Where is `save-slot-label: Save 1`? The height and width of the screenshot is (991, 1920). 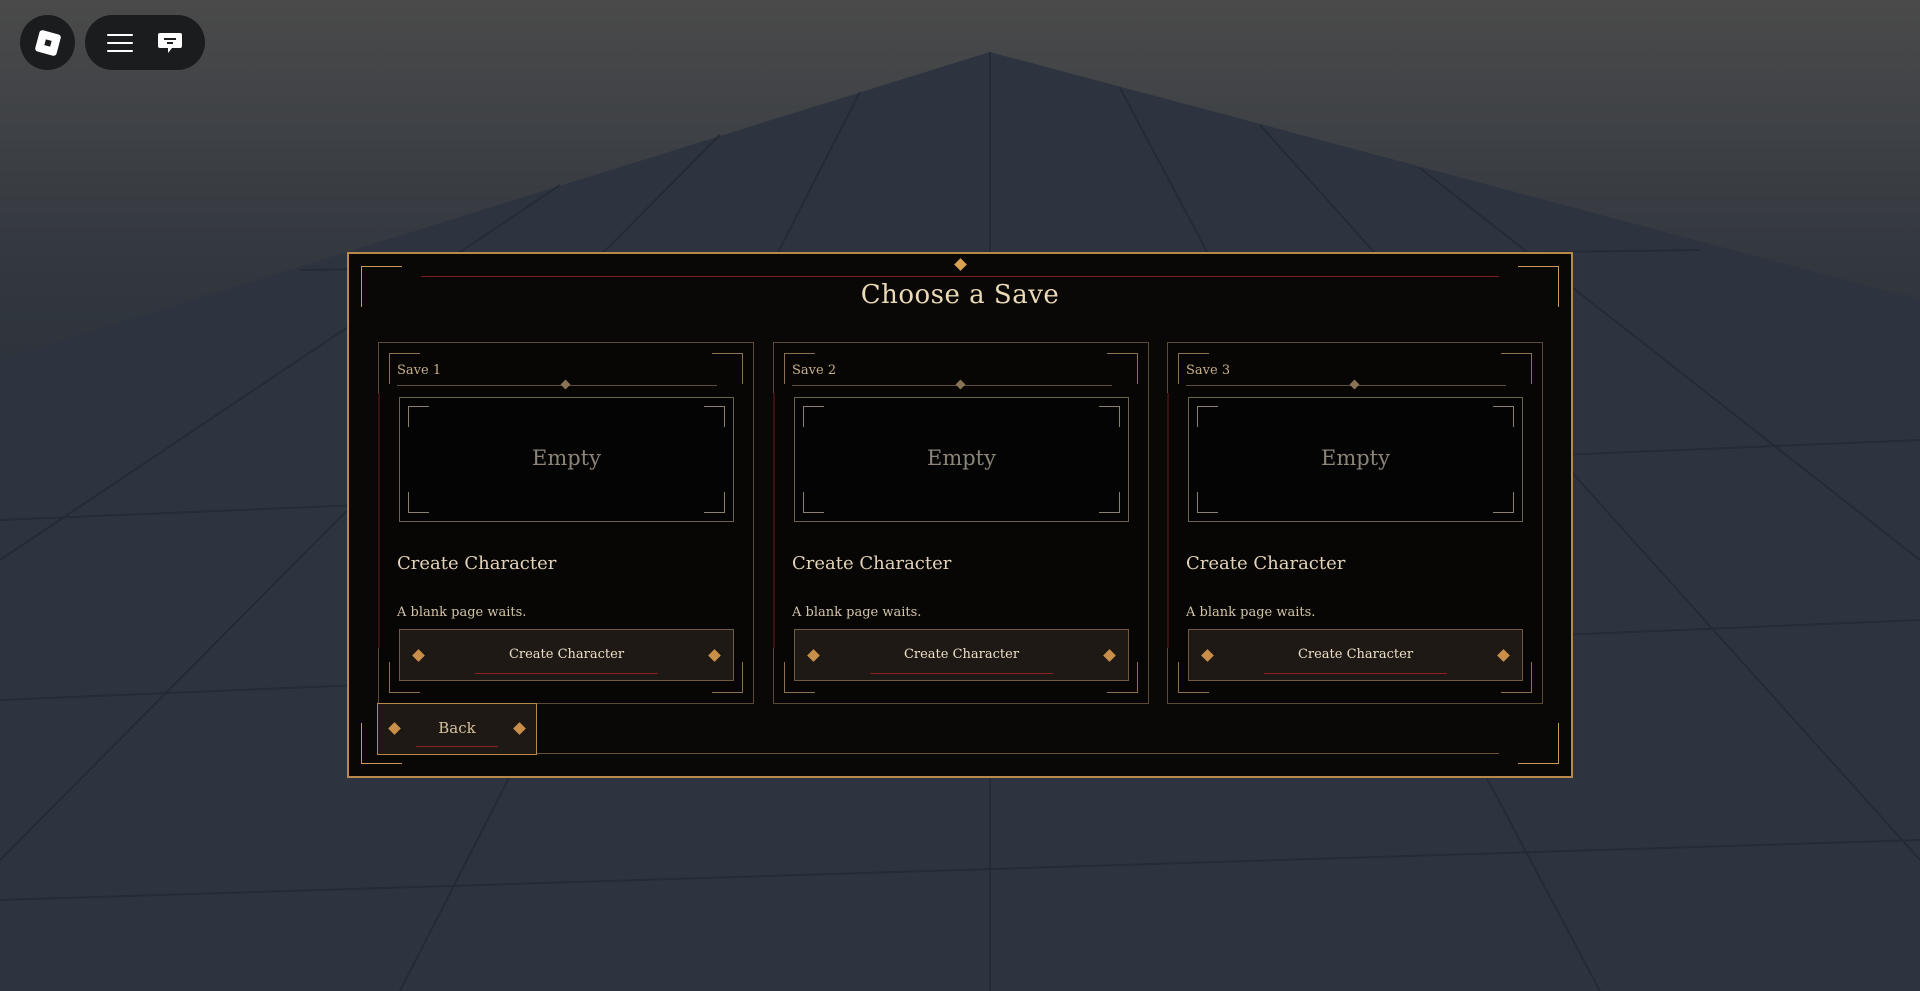
save-slot-label: Save 1 is located at coordinates (419, 370).